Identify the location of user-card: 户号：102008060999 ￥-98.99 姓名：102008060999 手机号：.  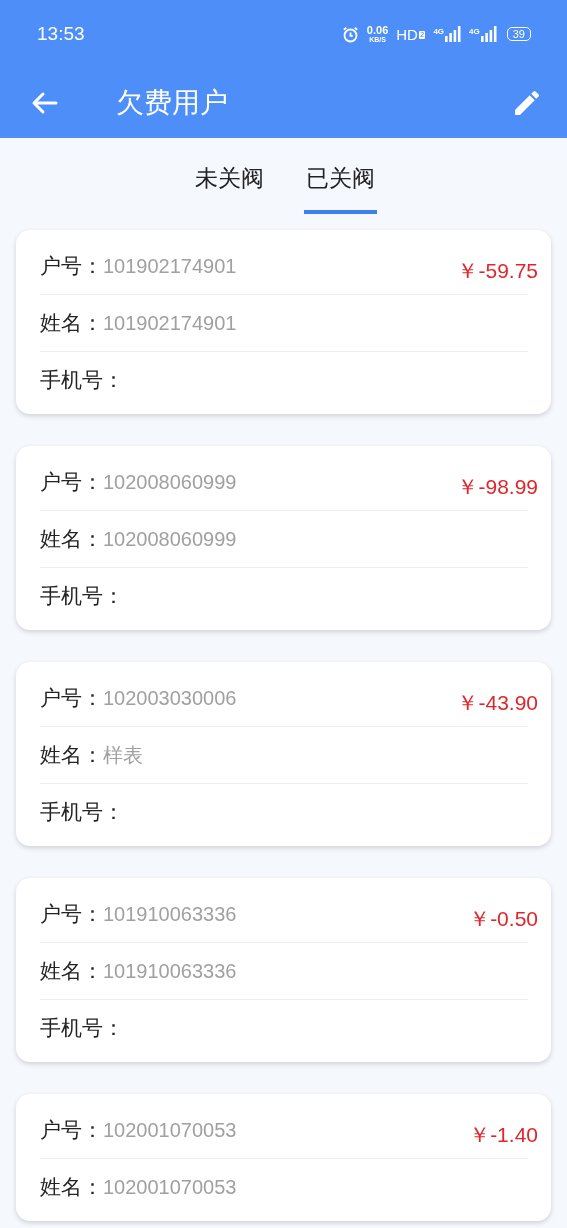
(283, 538).